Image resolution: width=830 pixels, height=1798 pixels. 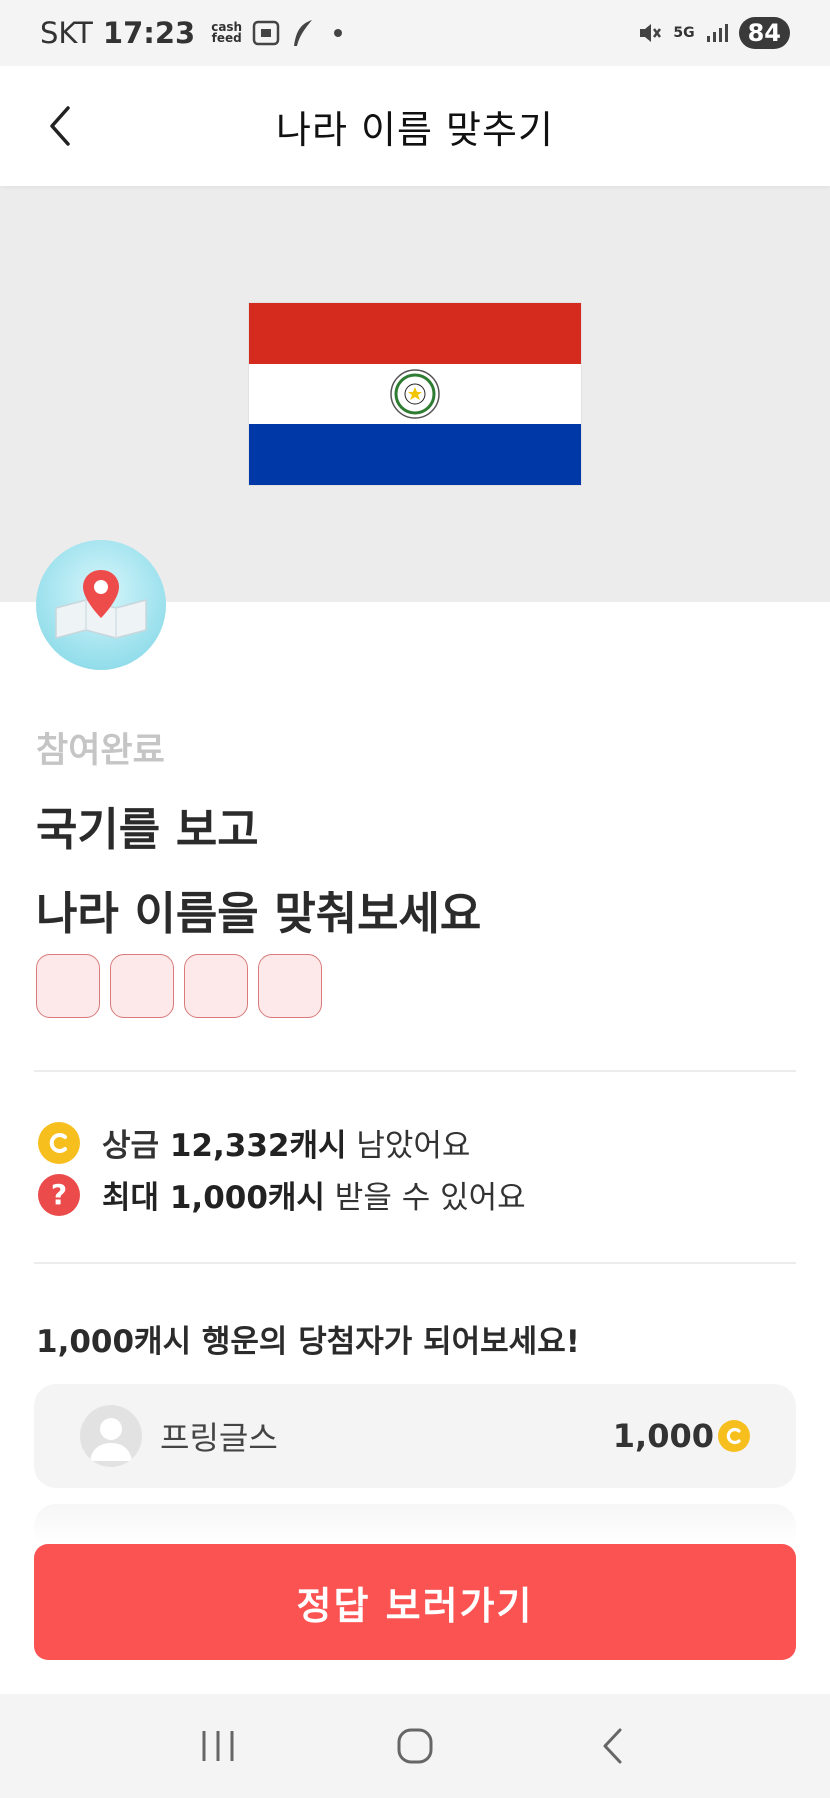 I want to click on max-suffix: 받을 수 있어요, so click(x=425, y=1198).